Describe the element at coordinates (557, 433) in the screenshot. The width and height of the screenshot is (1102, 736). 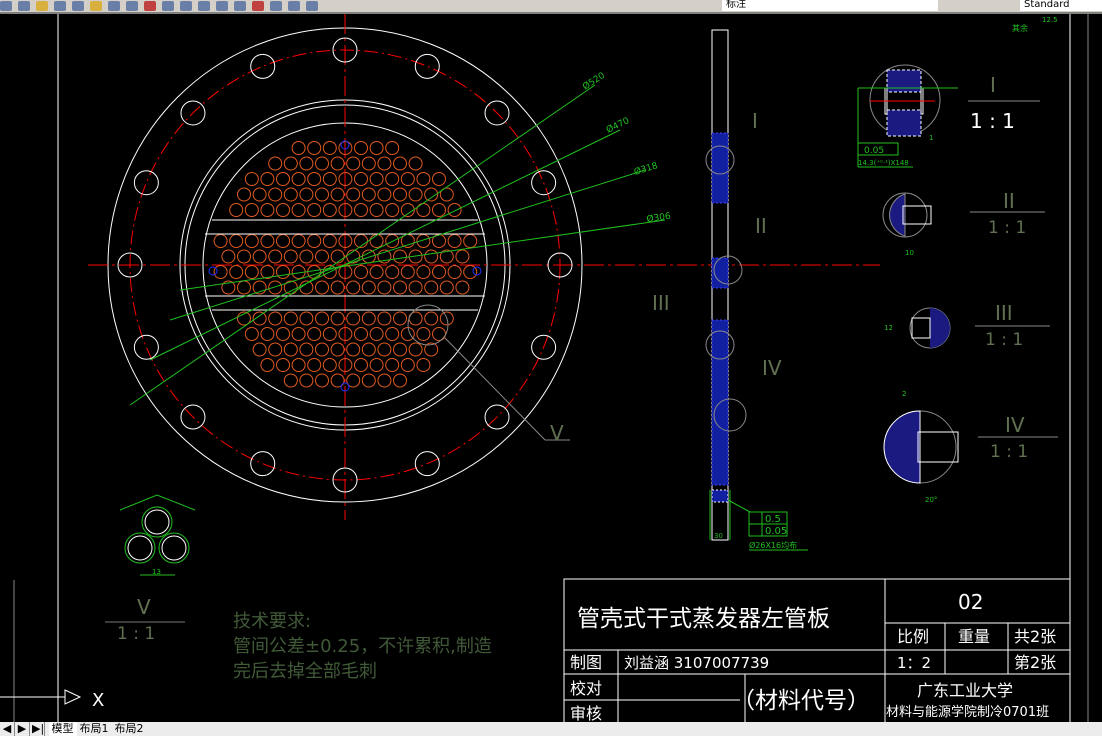
I see `section-mark-v: V` at that location.